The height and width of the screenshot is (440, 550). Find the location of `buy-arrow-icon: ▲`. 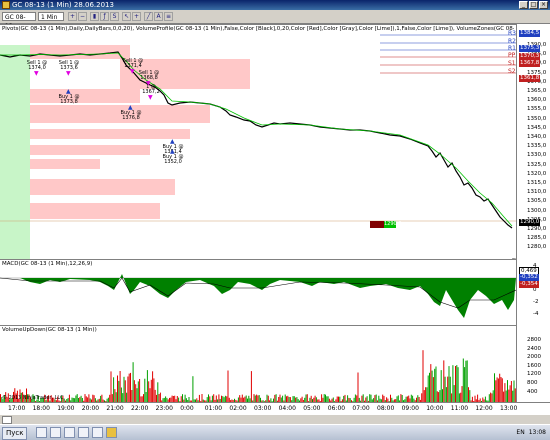

buy-arrow-icon: ▲ is located at coordinates (172, 141).